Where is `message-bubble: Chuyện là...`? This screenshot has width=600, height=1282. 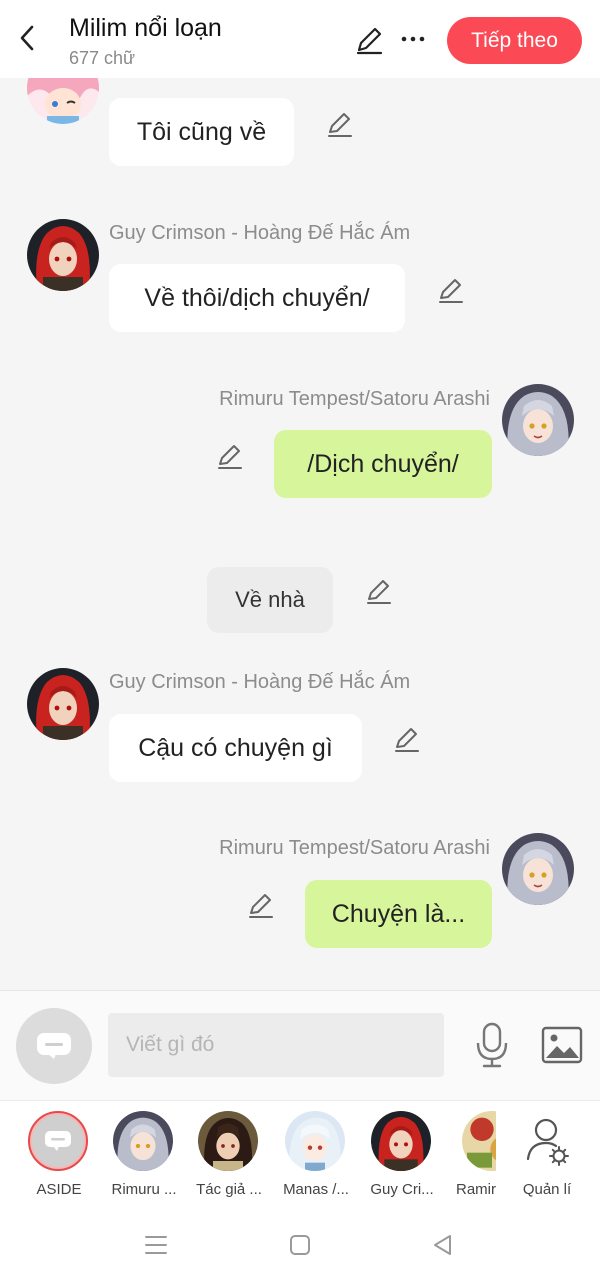 message-bubble: Chuyện là... is located at coordinates (398, 914).